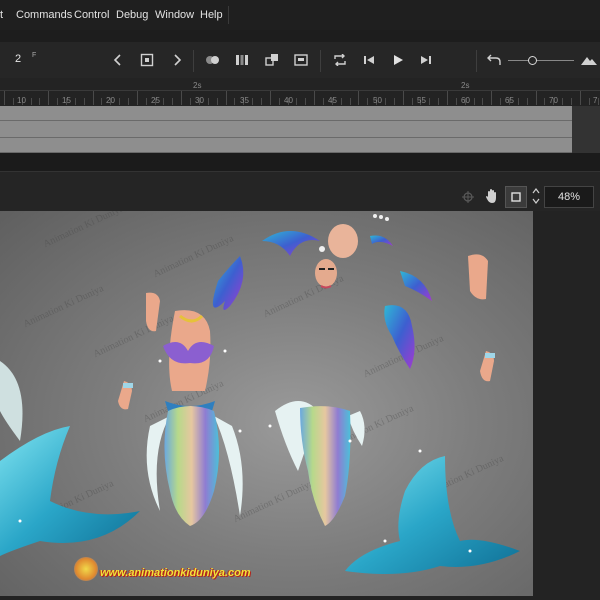  What do you see at coordinates (1, 15) in the screenshot?
I see `menu-item-truncated: t` at bounding box center [1, 15].